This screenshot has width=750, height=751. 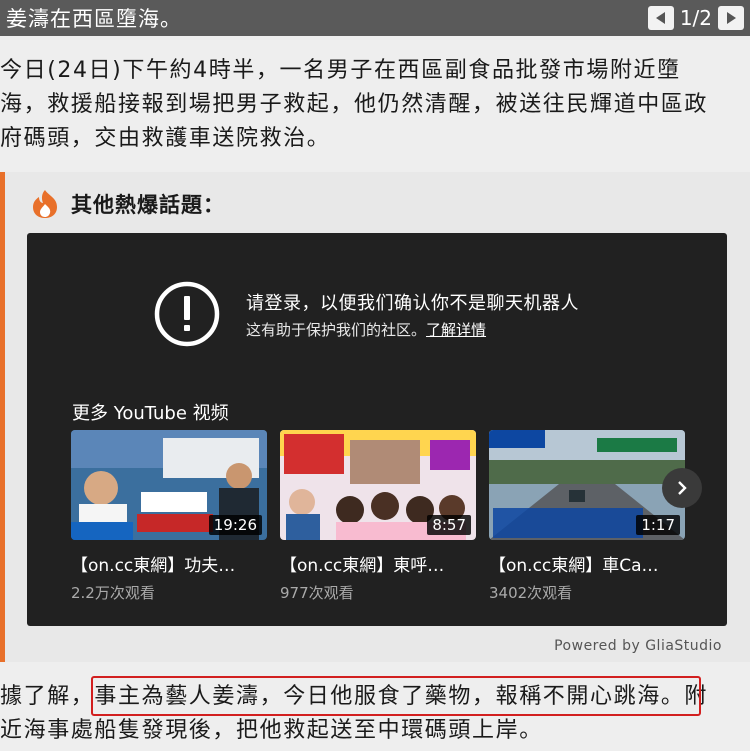 What do you see at coordinates (317, 593) in the screenshot?
I see `video-views: 977次观看` at bounding box center [317, 593].